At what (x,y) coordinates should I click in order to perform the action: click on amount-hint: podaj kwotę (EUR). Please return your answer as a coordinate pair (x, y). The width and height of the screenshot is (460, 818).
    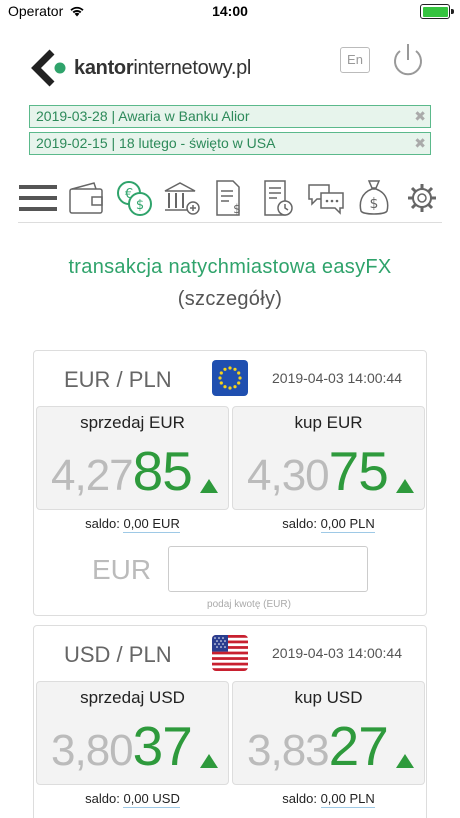
    Looking at the image, I should click on (249, 604).